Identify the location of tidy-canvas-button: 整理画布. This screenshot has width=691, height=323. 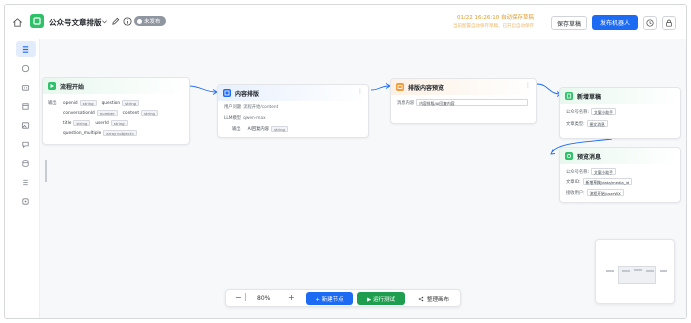
(433, 298).